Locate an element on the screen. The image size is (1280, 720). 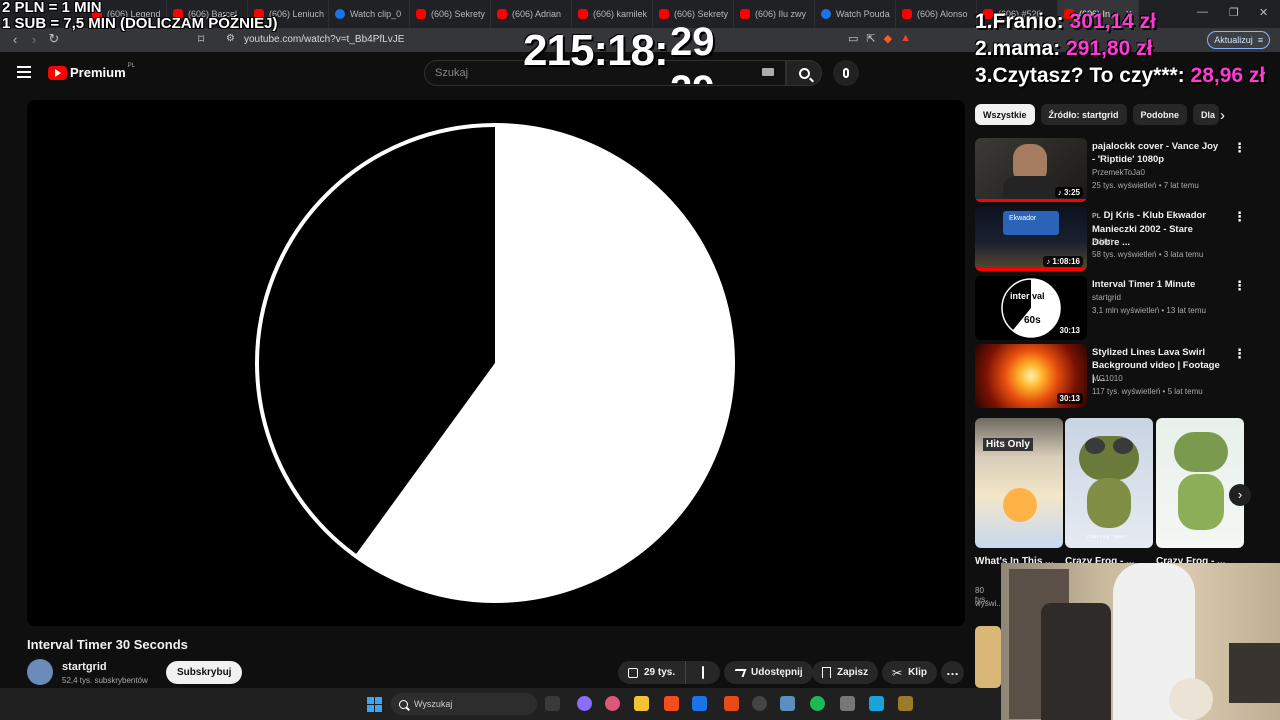
share-icon: ⇱ is located at coordinates (870, 38).